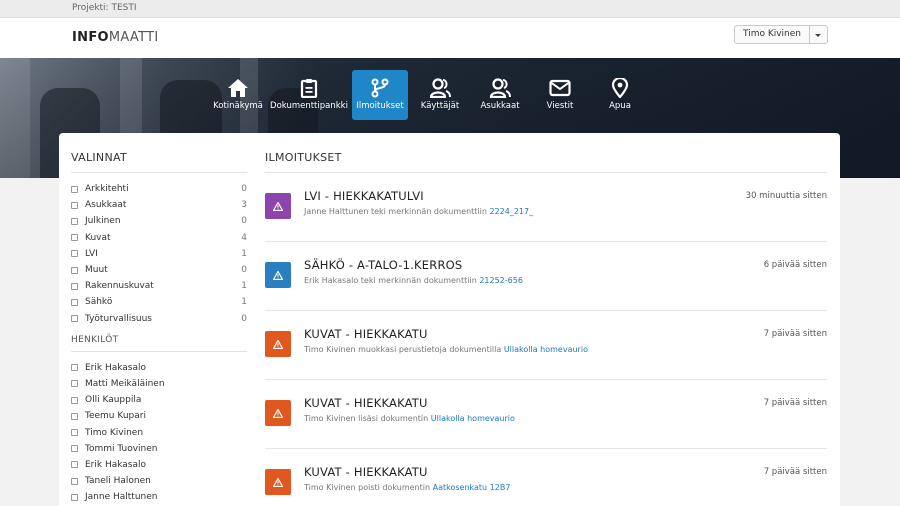 This screenshot has height=506, width=900. Describe the element at coordinates (795, 403) in the screenshot. I see `notification-time: 7 päivää sitten` at that location.